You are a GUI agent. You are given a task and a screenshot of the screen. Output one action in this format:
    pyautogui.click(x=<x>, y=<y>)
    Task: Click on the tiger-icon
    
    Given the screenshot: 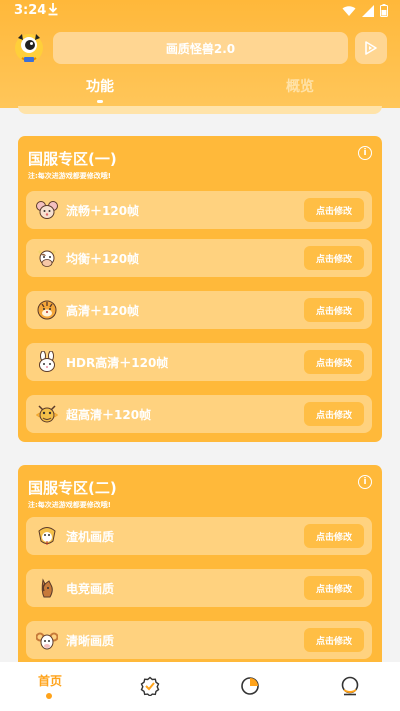 What is the action you would take?
    pyautogui.click(x=47, y=310)
    